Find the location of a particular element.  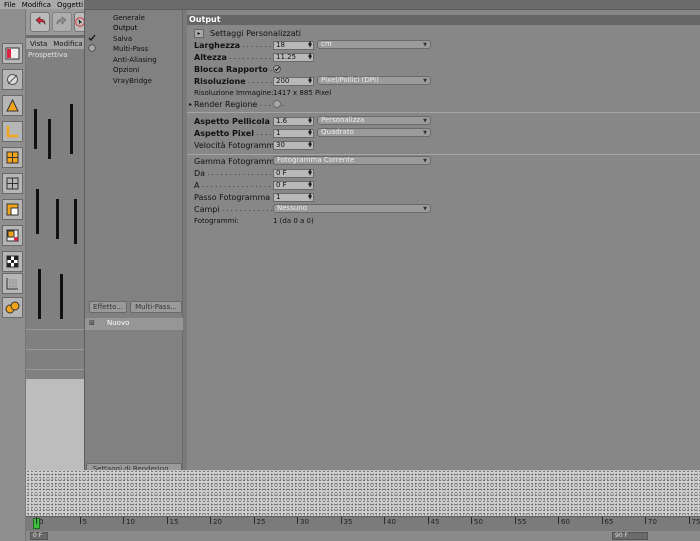

fields-label: Campi is located at coordinates (207, 209).